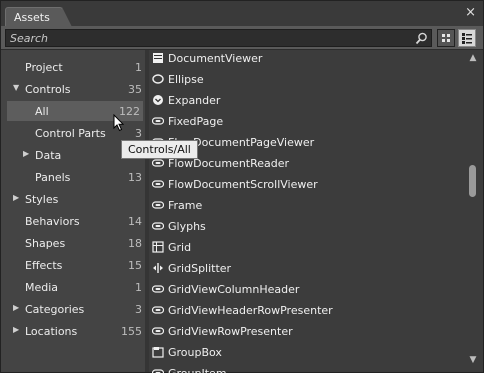 This screenshot has width=484, height=373. Describe the element at coordinates (42, 199) in the screenshot. I see `category-label: Styles` at that location.